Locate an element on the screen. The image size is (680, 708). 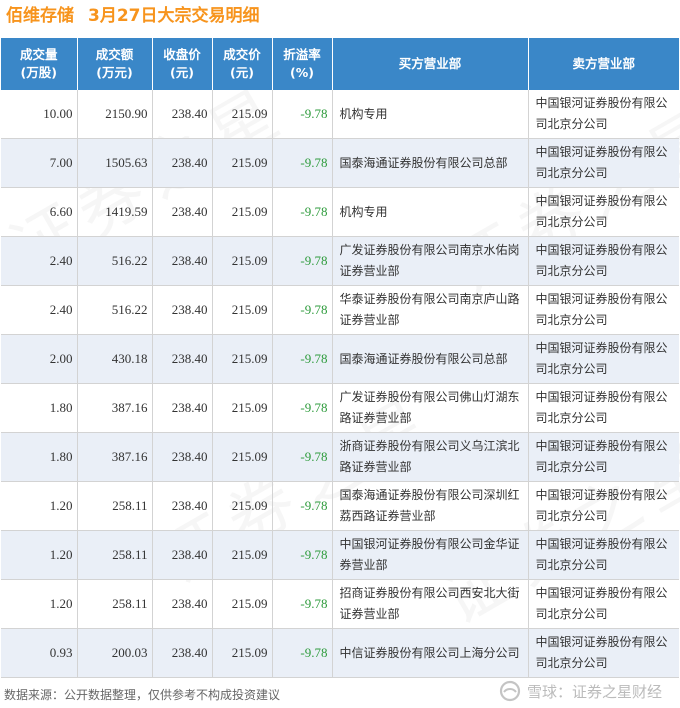
brand-label: 雪球：证券之星财经 is located at coordinates (594, 691).